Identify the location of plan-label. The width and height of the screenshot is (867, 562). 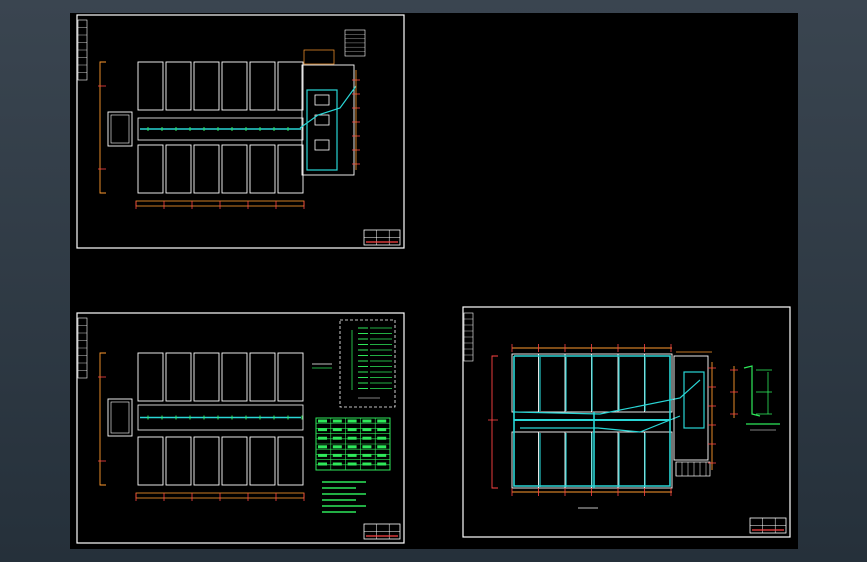
(322, 366).